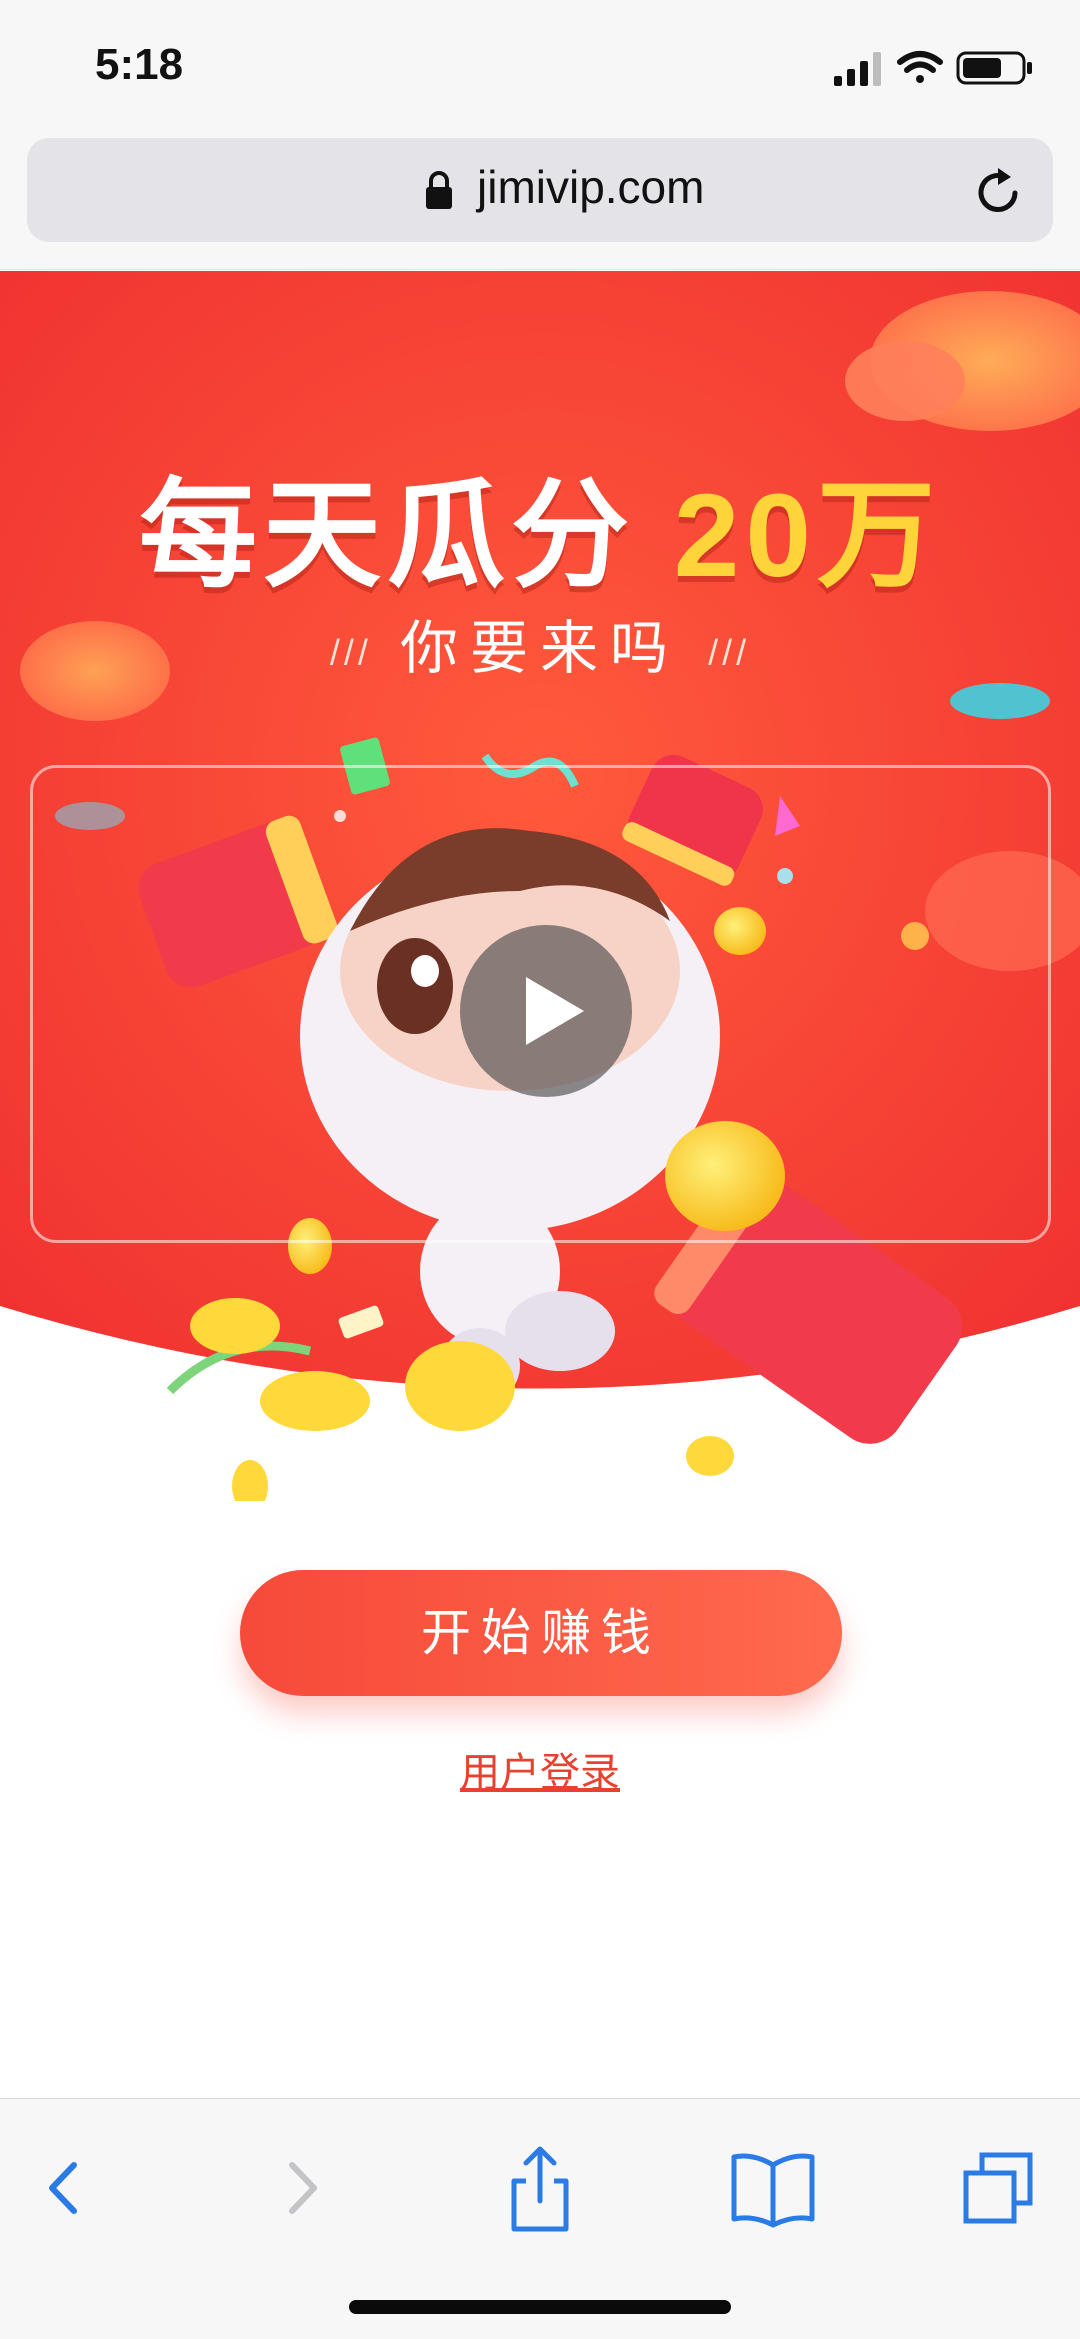  I want to click on hero-subtitle: /// 你要来吗 ///, so click(540, 643).